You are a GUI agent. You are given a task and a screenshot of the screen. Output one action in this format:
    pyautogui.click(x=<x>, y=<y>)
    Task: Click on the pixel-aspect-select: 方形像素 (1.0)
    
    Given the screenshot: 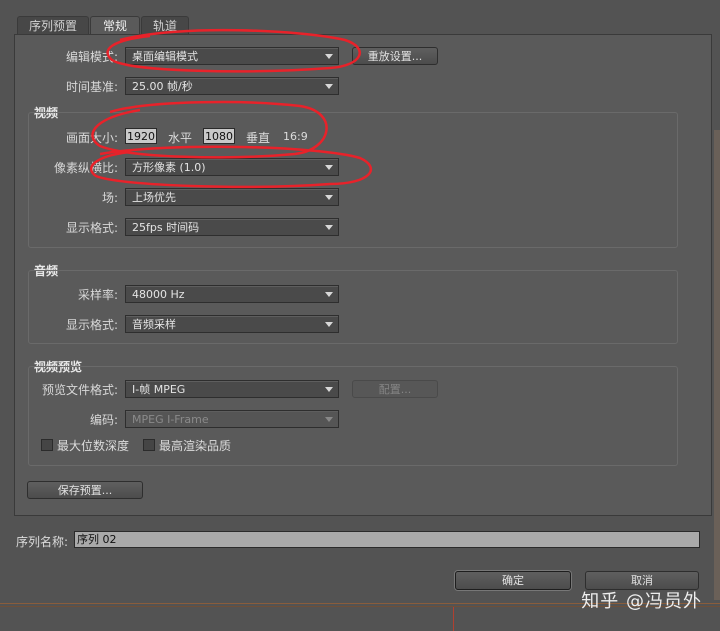 What is the action you would take?
    pyautogui.click(x=232, y=167)
    